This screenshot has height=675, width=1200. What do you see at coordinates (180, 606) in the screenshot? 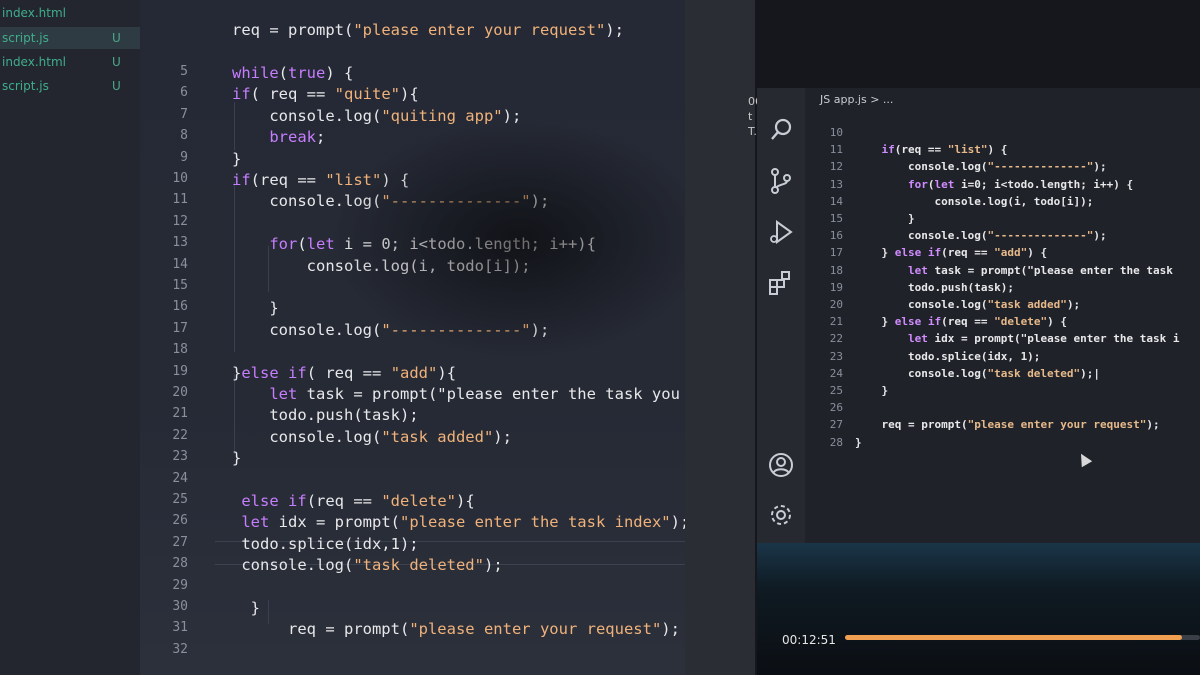
I see `line-number: 30` at bounding box center [180, 606].